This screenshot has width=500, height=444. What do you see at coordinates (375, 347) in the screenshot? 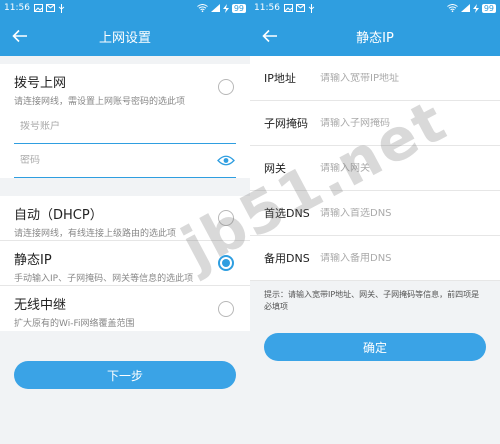
I see `confirm-button: 确定` at bounding box center [375, 347].